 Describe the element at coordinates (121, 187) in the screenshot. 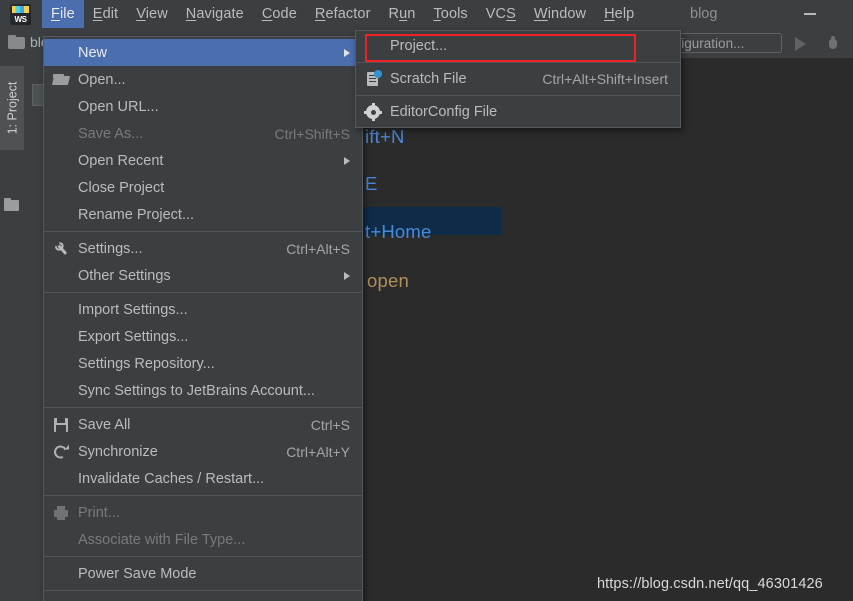

I see `menu-item-close-project-label: Close Project` at that location.